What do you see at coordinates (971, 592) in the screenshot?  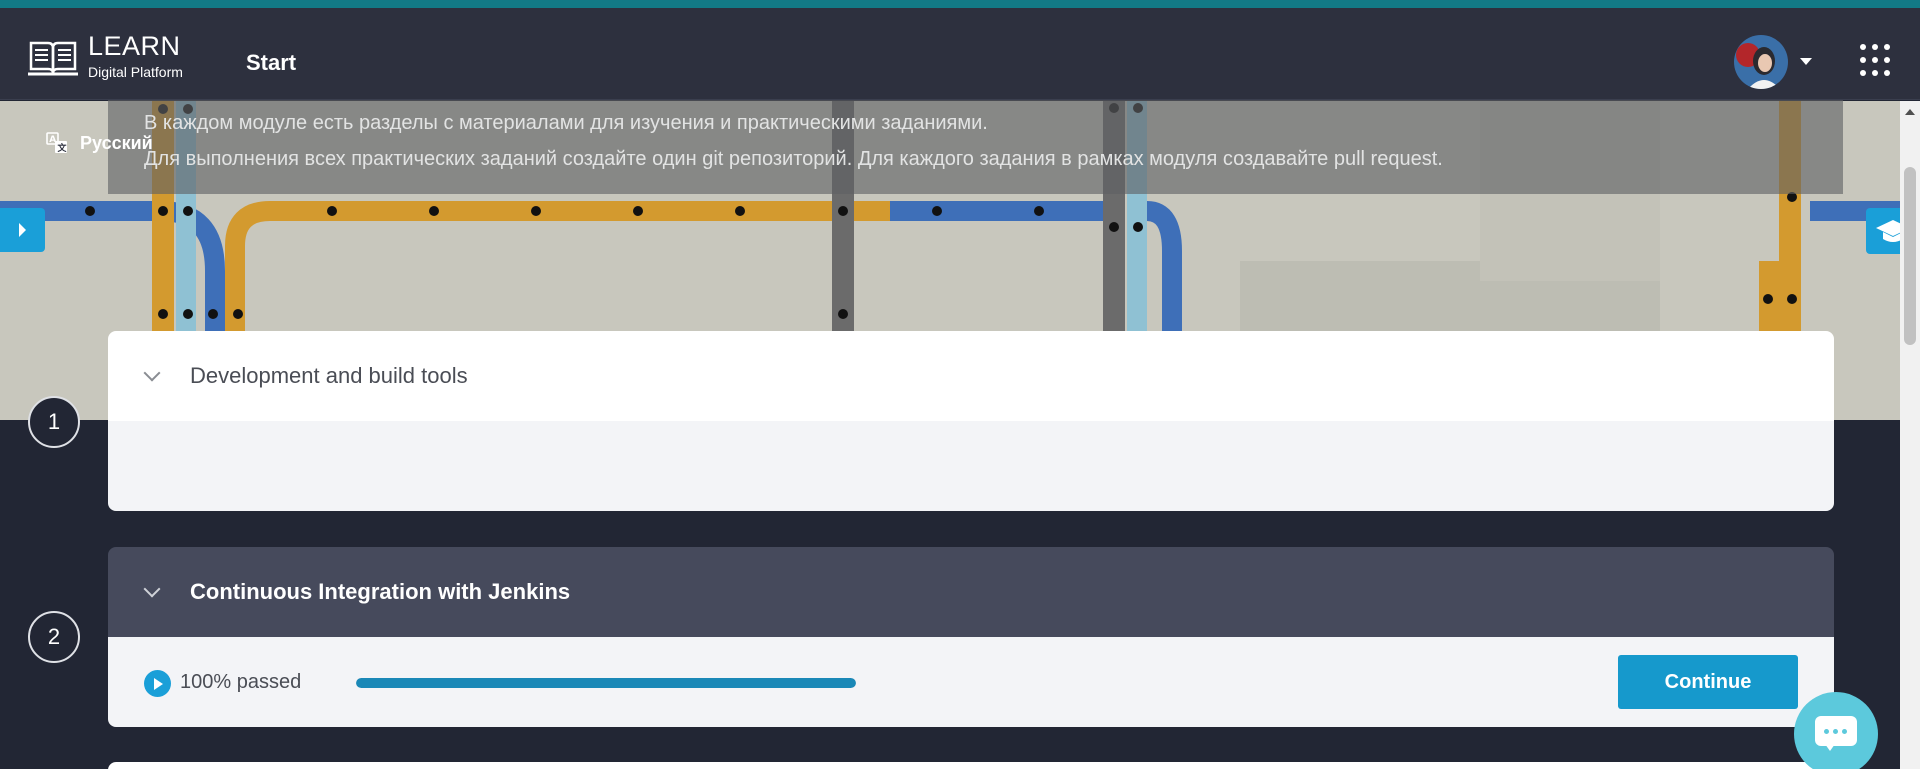 I see `module-header-2: Continuous Integration with Jenkins` at bounding box center [971, 592].